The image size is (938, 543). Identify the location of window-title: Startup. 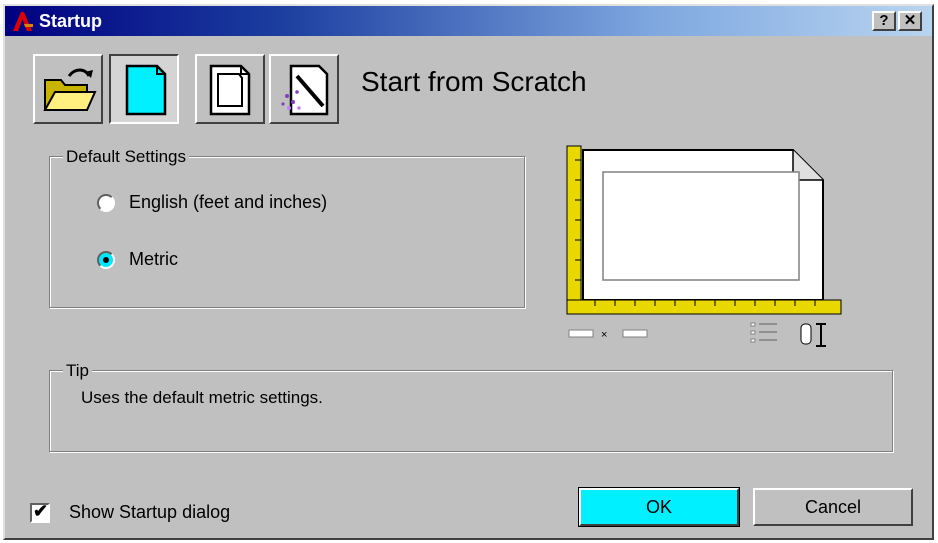
(70, 21).